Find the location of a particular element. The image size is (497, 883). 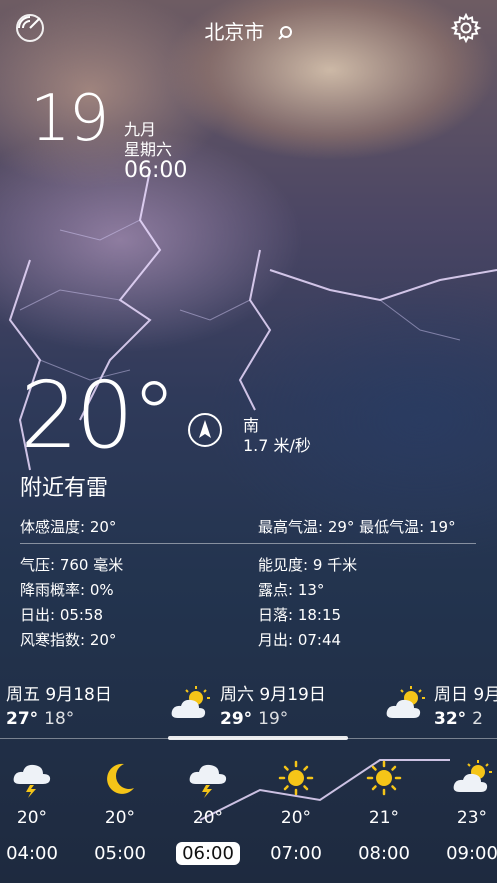

city-name: 北京市 is located at coordinates (234, 32).